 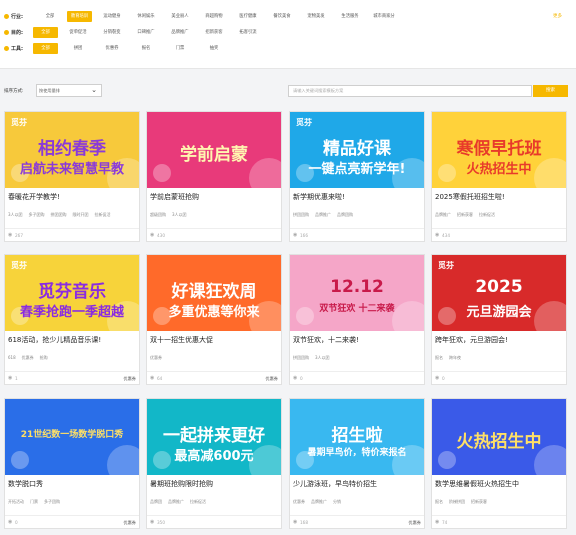 I want to click on template-card: 好课狂欢周 多重优惠等你来 双十一招生优惠大促 优惠券 ◉ 64 优惠券, so click(x=214, y=319).